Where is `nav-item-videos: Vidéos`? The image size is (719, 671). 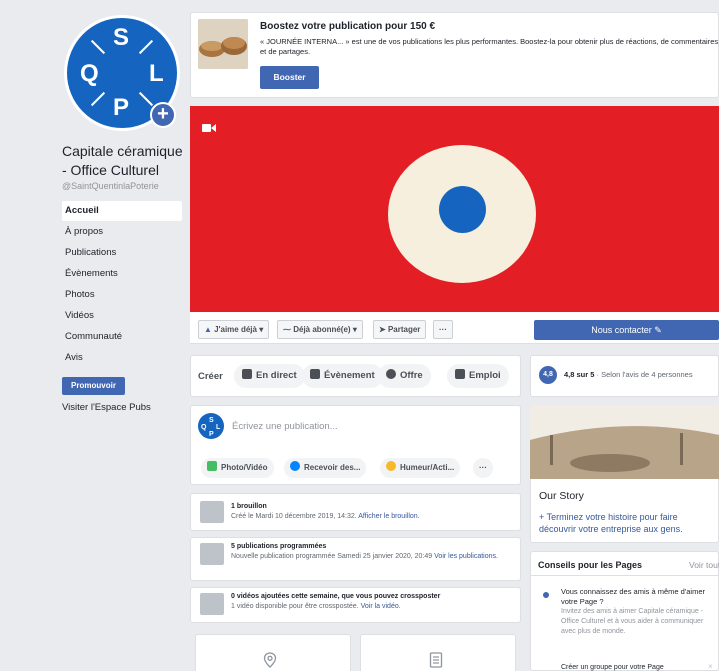
nav-item-videos: Vidéos is located at coordinates (122, 316).